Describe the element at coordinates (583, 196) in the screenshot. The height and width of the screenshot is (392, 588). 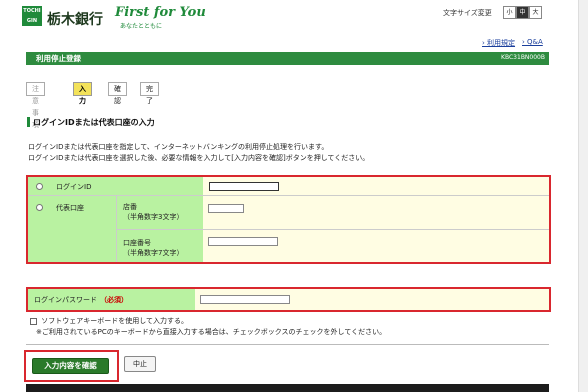
I see `scrollbar` at that location.